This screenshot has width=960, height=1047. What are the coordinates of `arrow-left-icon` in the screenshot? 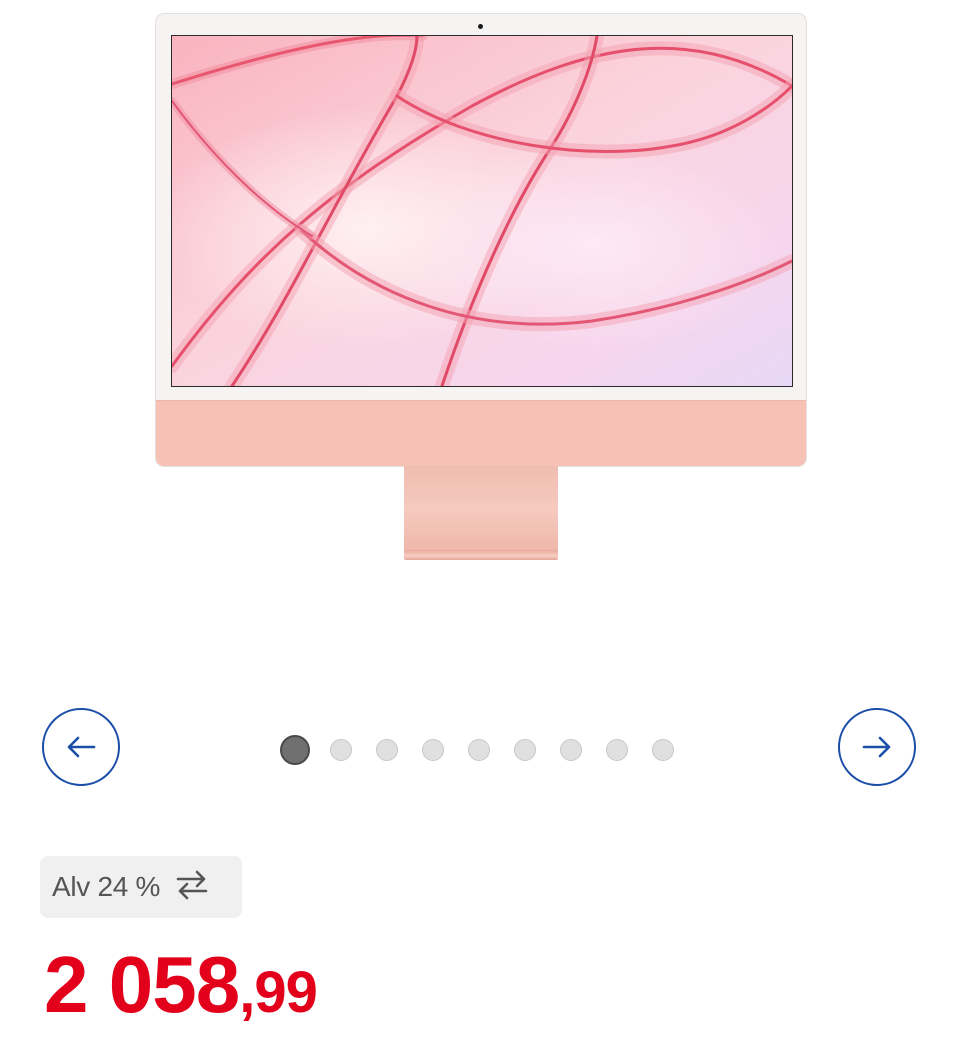 It's located at (81, 747).